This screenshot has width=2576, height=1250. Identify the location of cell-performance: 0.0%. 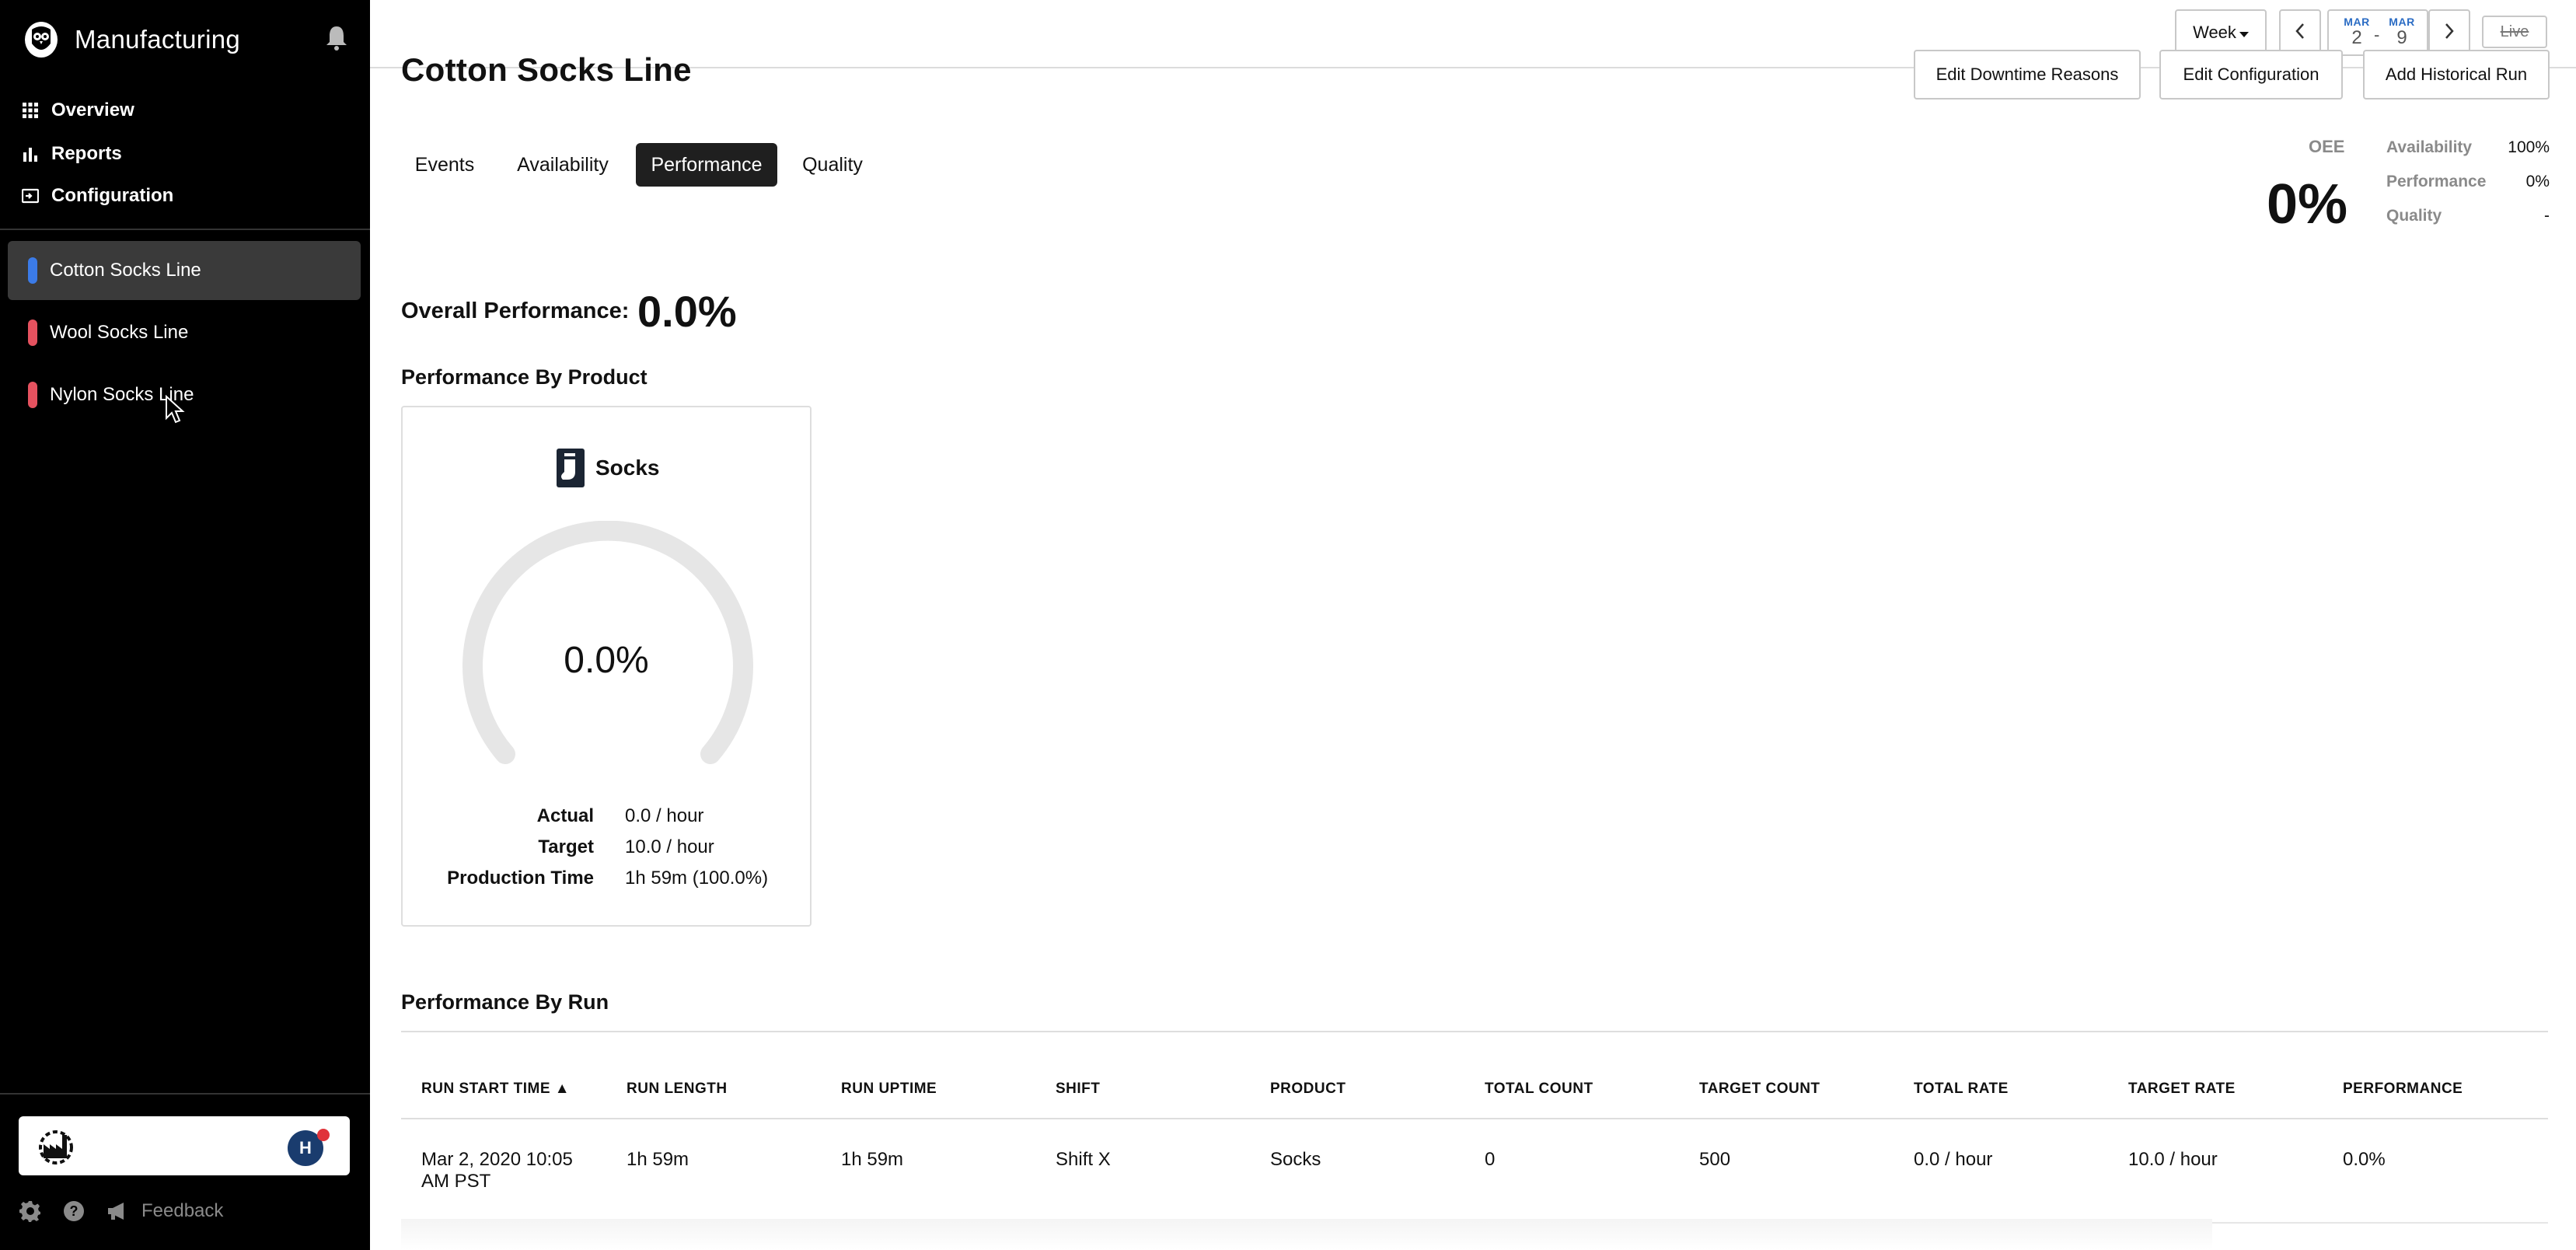
(2365, 1159).